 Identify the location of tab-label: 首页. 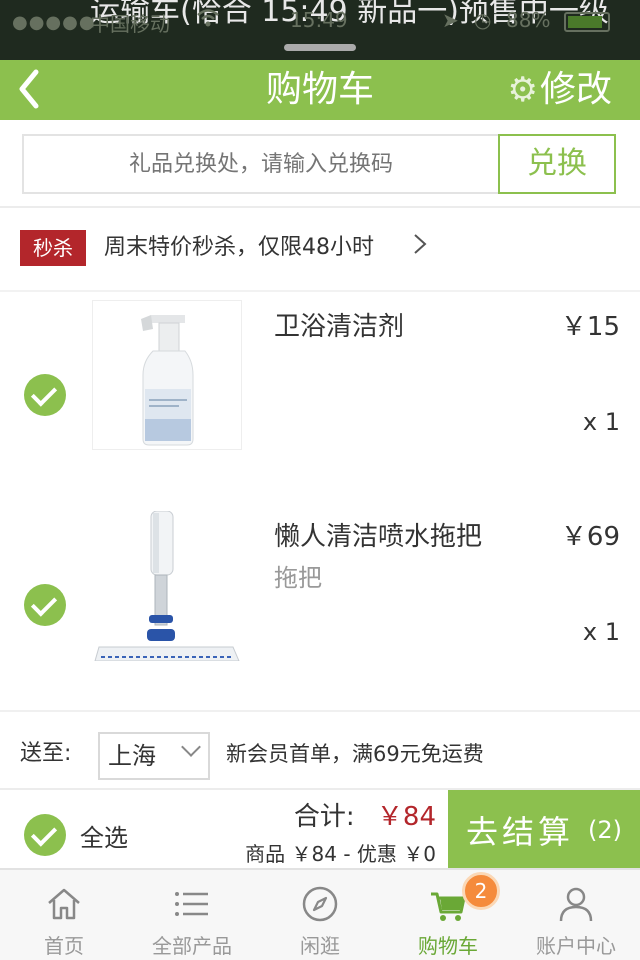
(64, 946).